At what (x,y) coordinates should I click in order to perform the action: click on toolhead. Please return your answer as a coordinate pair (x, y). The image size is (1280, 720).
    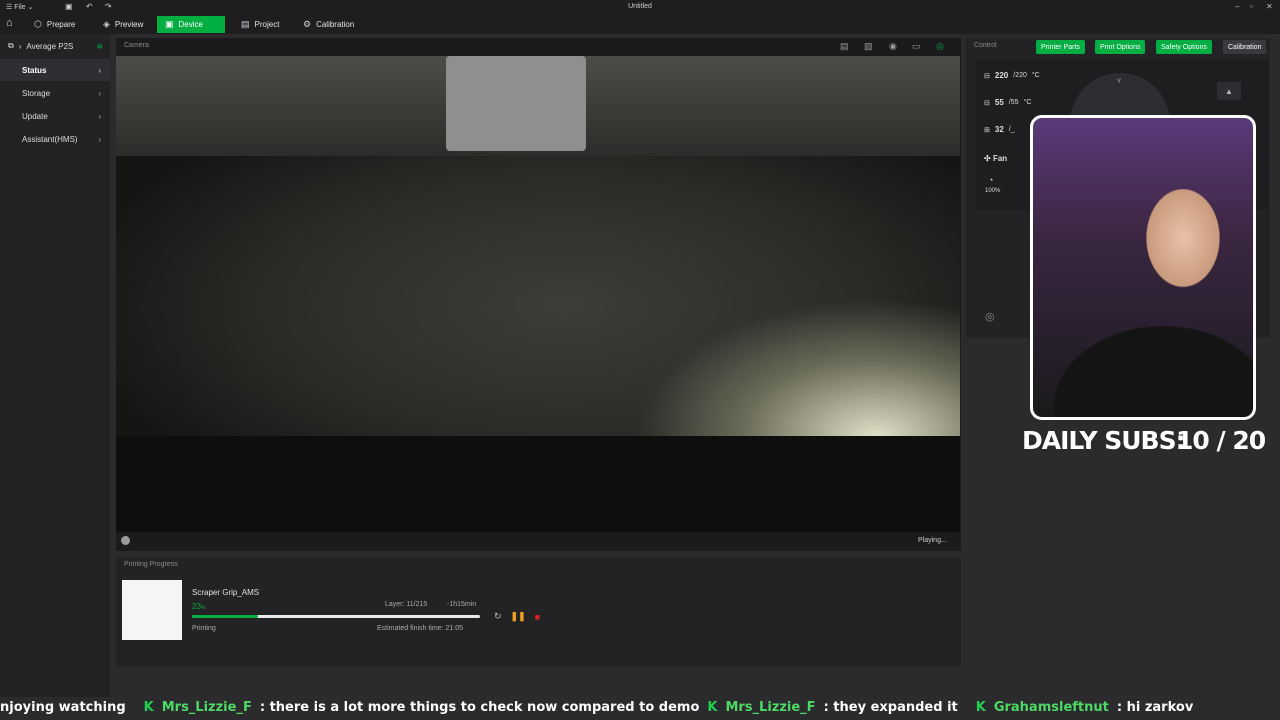
    Looking at the image, I should click on (516, 103).